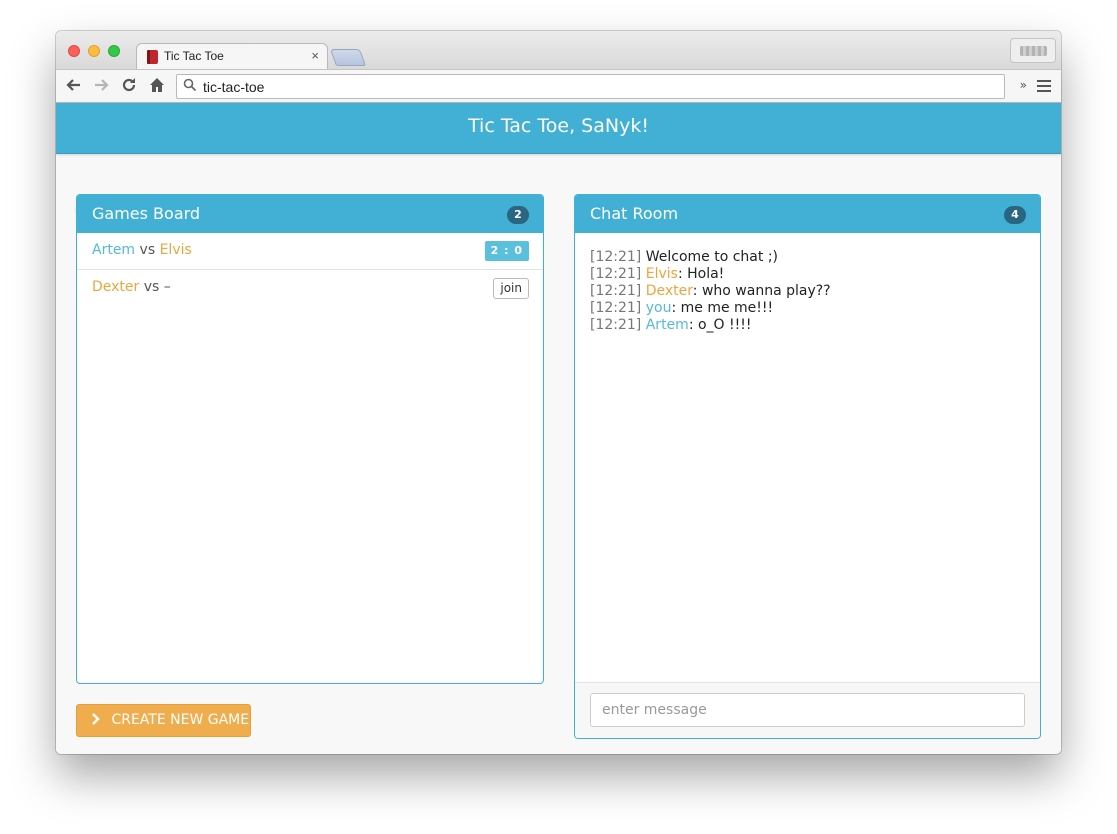 The height and width of the screenshot is (834, 1117). I want to click on tab-close-icon: ×, so click(315, 55).